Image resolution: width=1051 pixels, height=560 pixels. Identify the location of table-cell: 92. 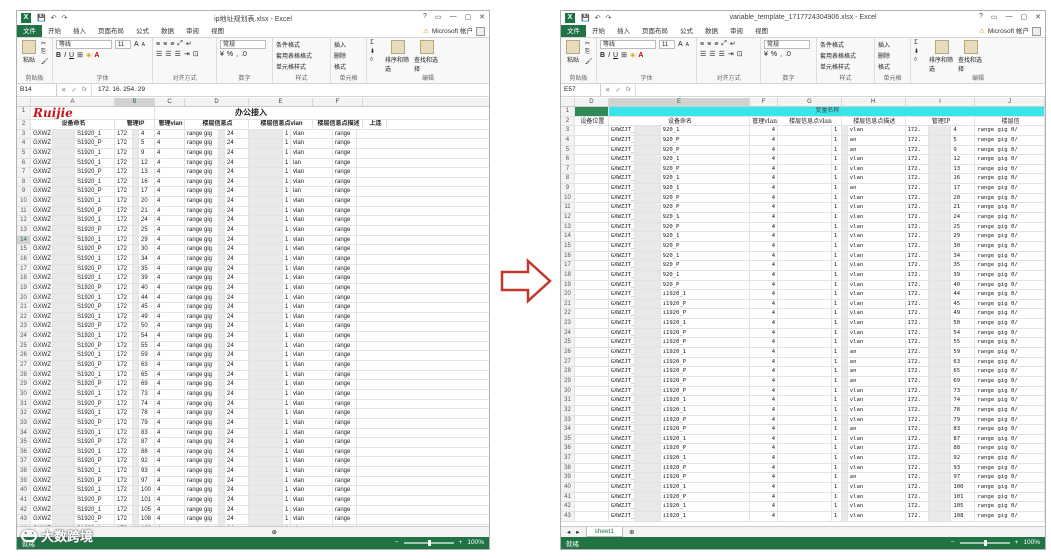
(963, 458).